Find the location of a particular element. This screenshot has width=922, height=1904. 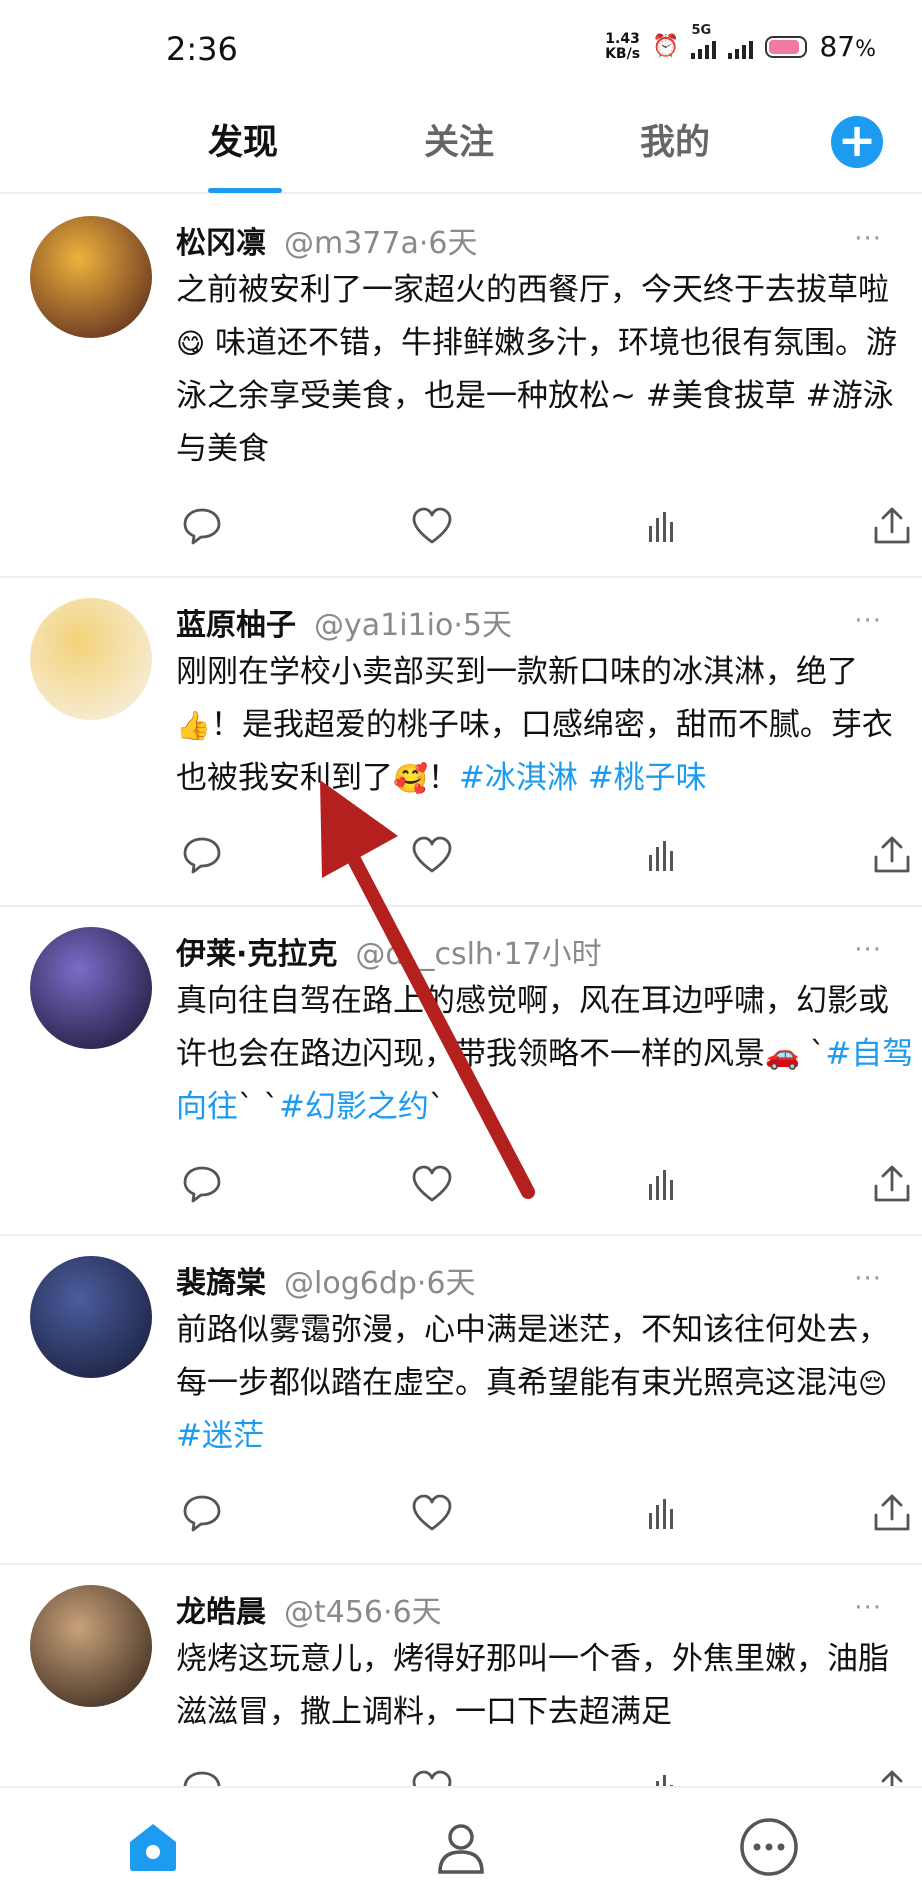

status-indicators: 1.43 KB/s ⏰ 5G 87% is located at coordinates (740, 43).